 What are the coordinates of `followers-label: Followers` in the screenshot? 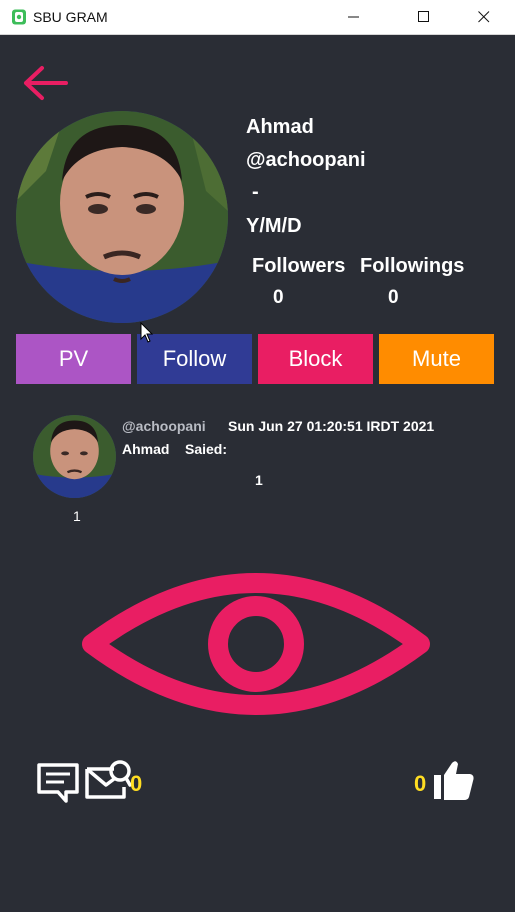 It's located at (299, 266).